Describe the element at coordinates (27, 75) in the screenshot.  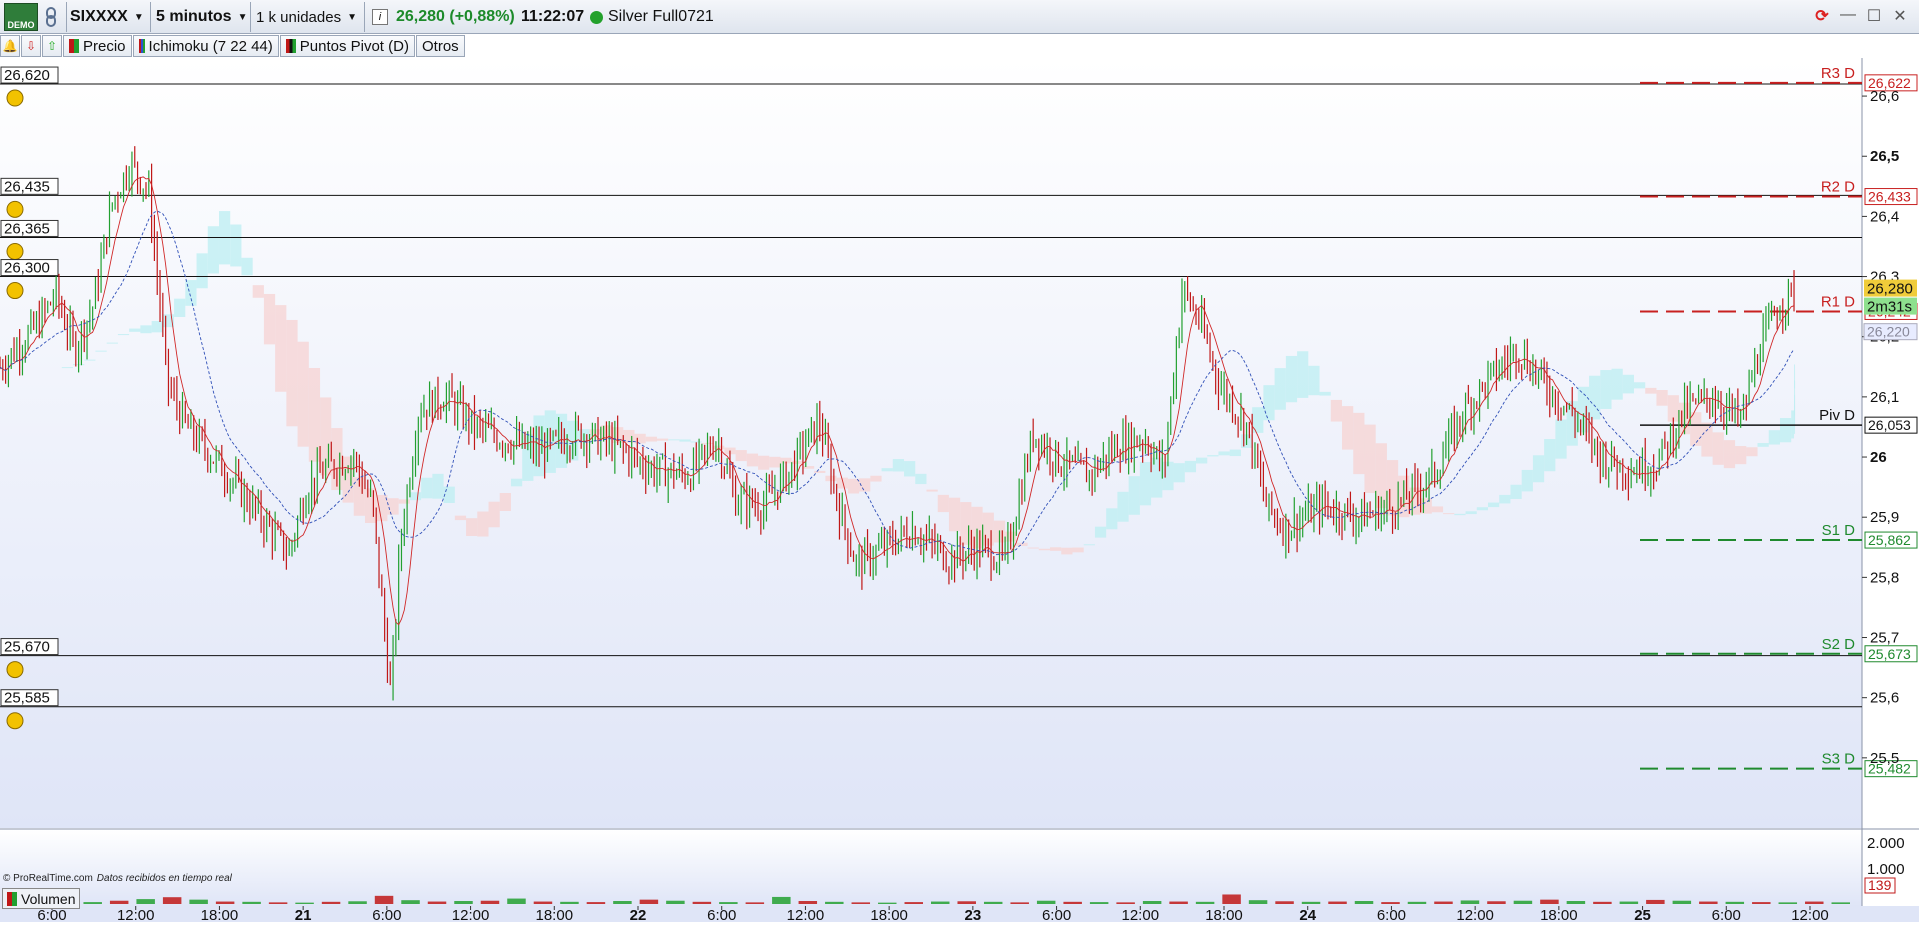
I see `alert-price-label: 26,620` at that location.